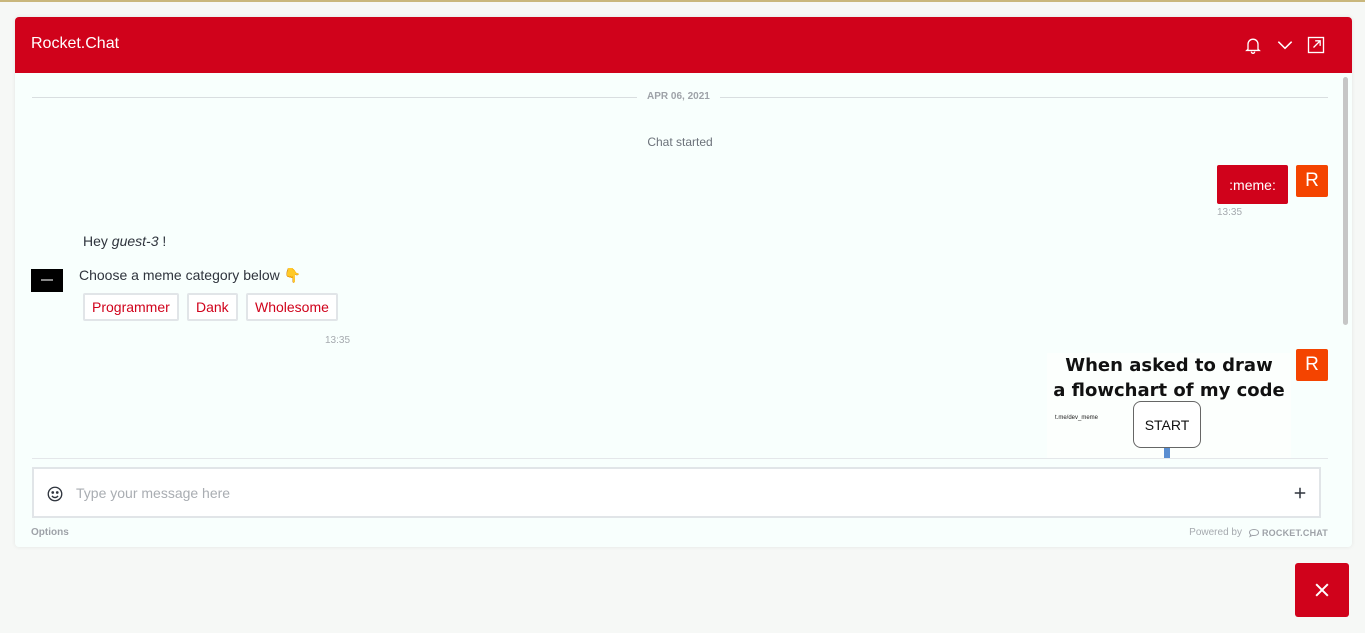  Describe the element at coordinates (212, 307) in the screenshot. I see `quick-reply-dank: Dank` at that location.